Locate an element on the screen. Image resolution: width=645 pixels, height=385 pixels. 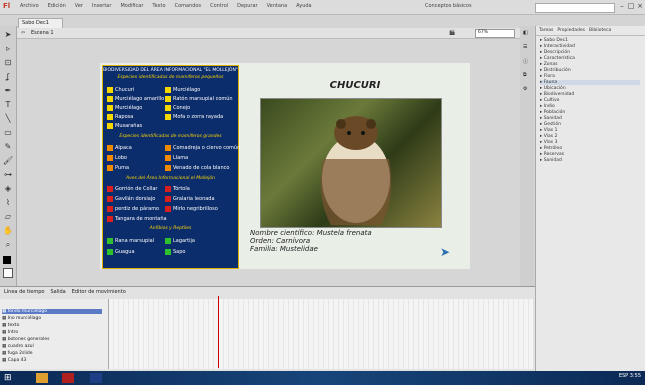
workspace-switcher: Conceptos básicos is located at coordinates (448, 6).